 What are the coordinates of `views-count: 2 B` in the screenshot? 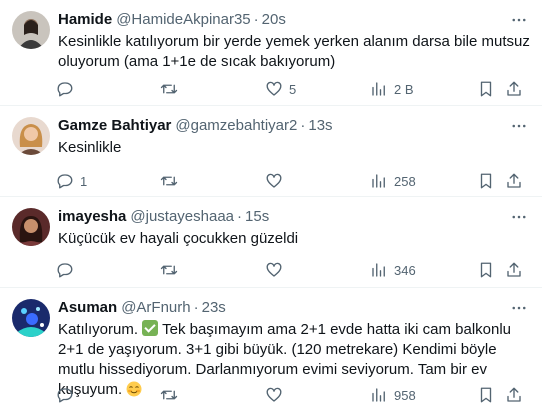 It's located at (404, 89).